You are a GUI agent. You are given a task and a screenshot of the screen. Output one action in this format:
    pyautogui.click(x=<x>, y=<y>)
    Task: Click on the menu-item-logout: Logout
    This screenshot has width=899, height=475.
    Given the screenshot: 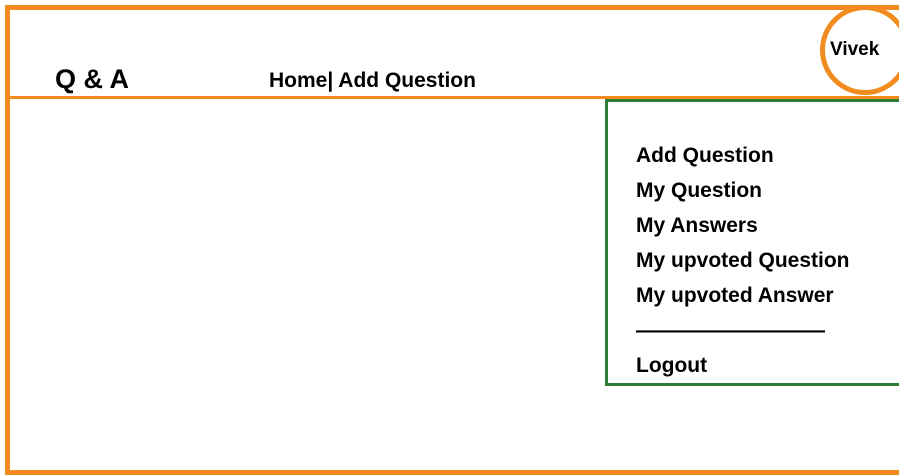 What is the action you would take?
    pyautogui.click(x=743, y=365)
    